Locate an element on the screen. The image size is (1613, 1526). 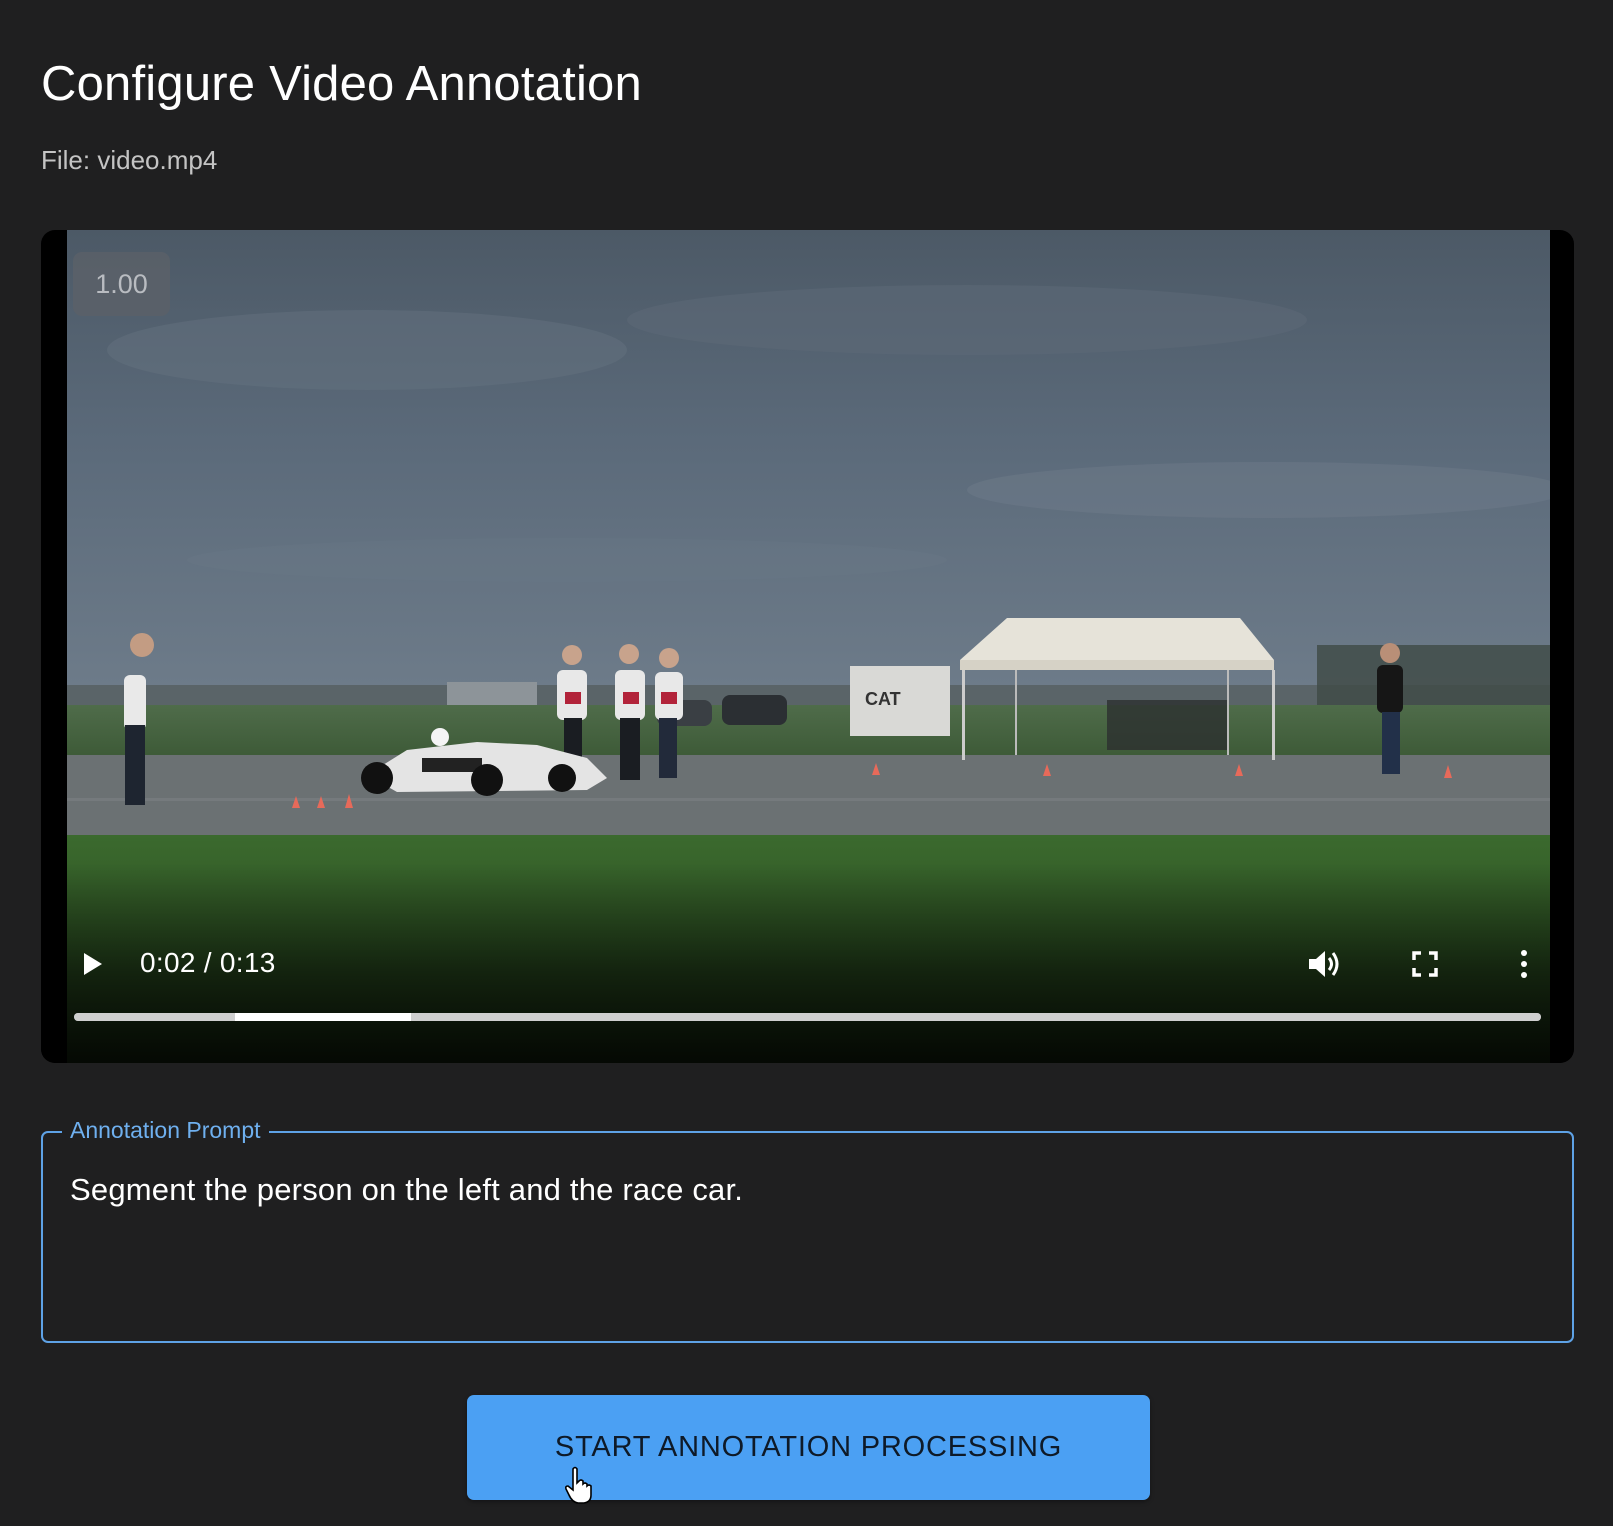
progress-played-window is located at coordinates (323, 1017).